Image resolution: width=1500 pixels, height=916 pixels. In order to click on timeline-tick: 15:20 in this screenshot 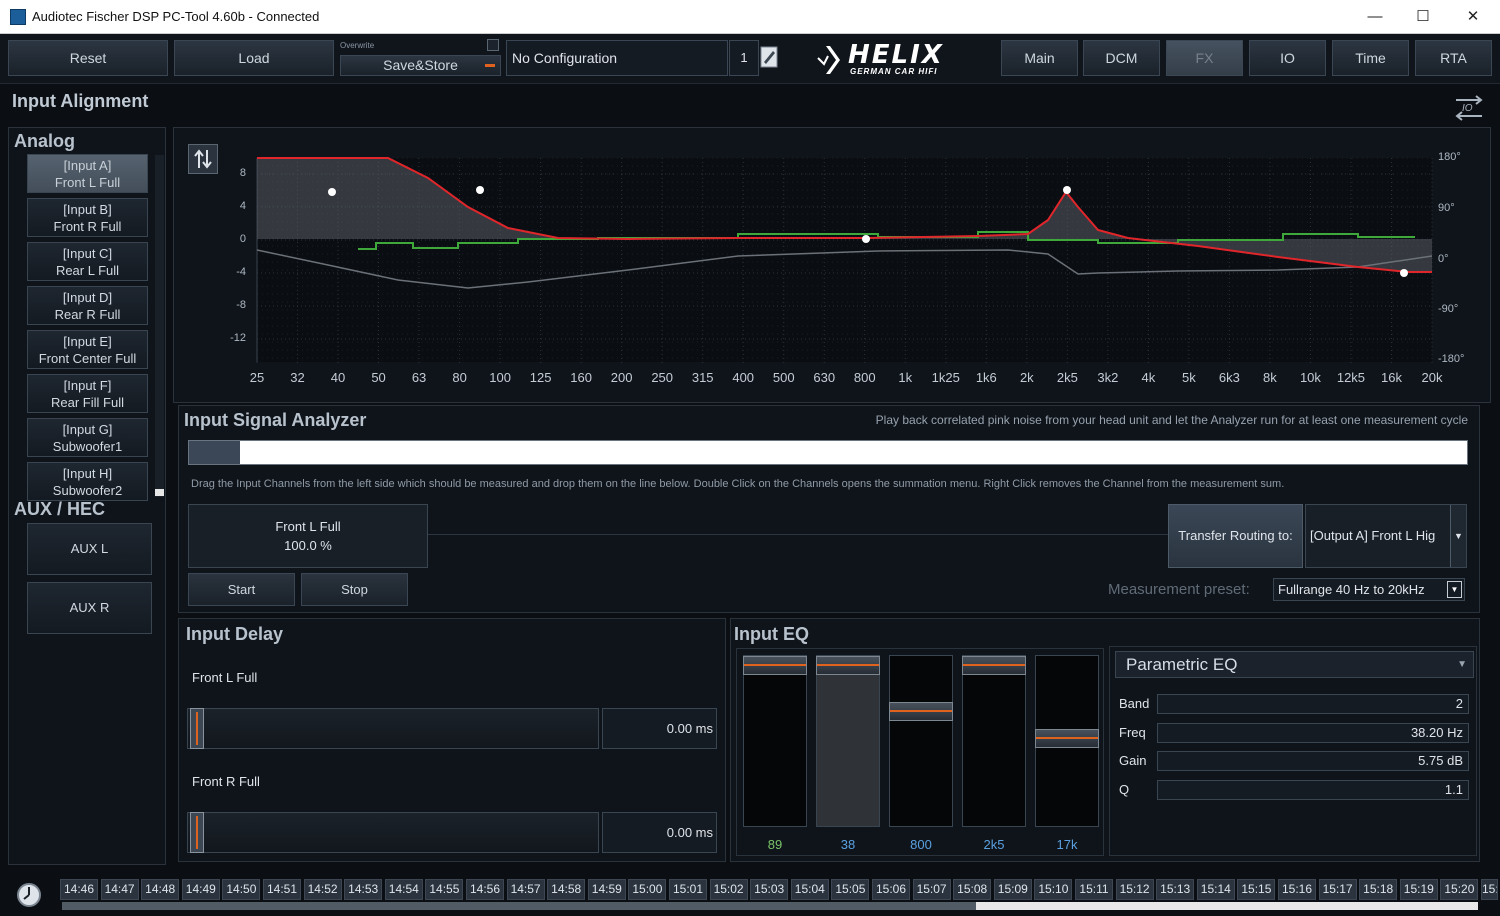, I will do `click(1459, 889)`.